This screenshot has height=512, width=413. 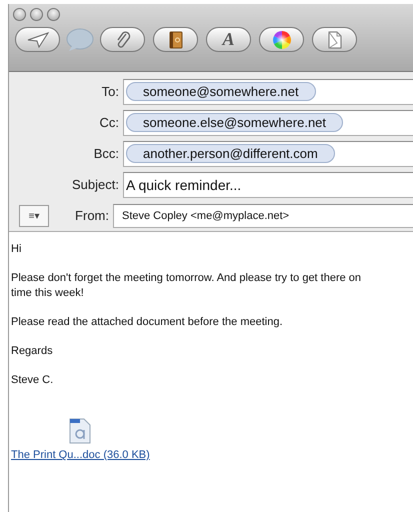 I want to click on from-popup: Steve Copley <me@myplace.net>, so click(x=263, y=216).